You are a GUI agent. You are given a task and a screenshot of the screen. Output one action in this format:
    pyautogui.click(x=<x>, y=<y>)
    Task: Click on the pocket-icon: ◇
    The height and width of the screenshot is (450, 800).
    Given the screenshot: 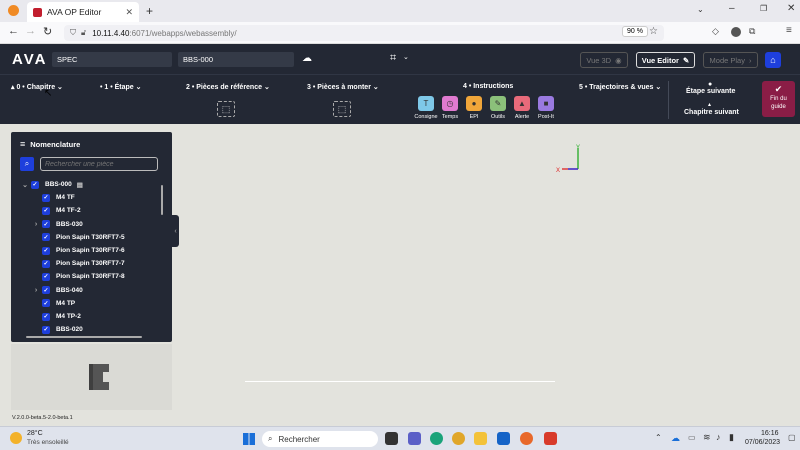 What is the action you would take?
    pyautogui.click(x=715, y=31)
    